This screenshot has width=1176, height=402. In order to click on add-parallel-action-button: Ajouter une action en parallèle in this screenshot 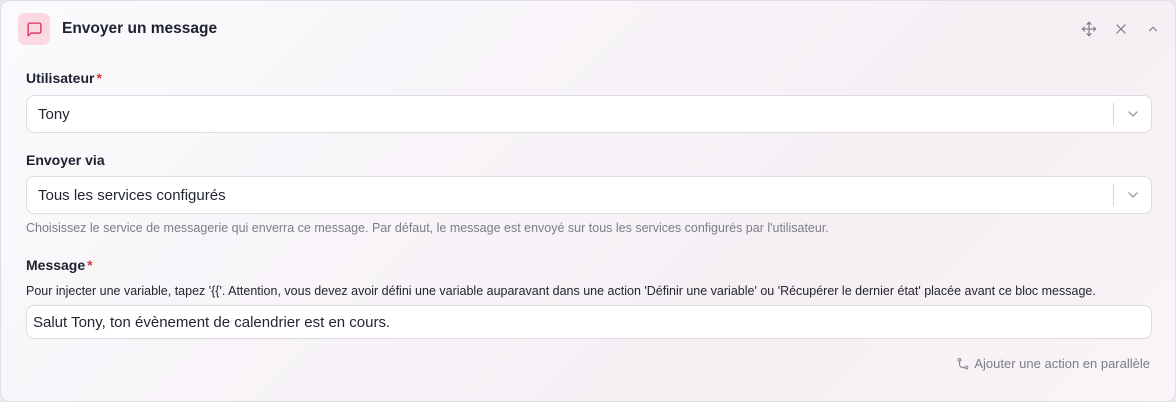, I will do `click(1053, 363)`.